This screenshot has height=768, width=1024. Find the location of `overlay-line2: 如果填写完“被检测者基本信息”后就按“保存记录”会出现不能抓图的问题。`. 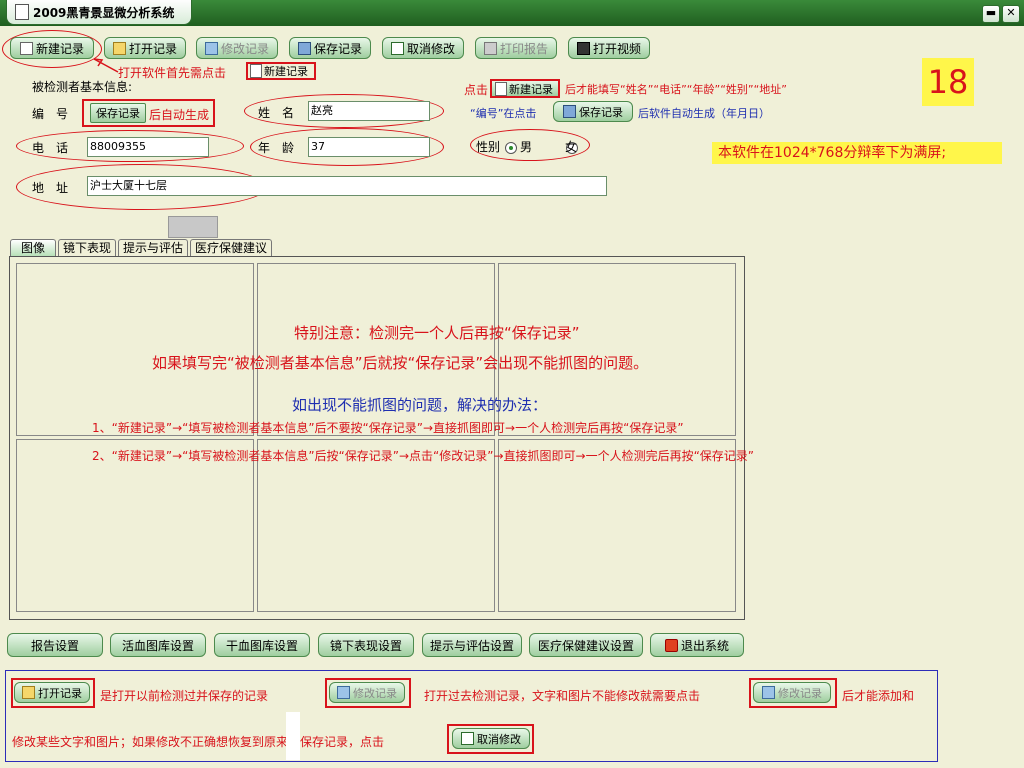

overlay-line2: 如果填写完“被检测者基本信息”后就按“保存记录”会出现不能抓图的问题。 is located at coordinates (400, 363).